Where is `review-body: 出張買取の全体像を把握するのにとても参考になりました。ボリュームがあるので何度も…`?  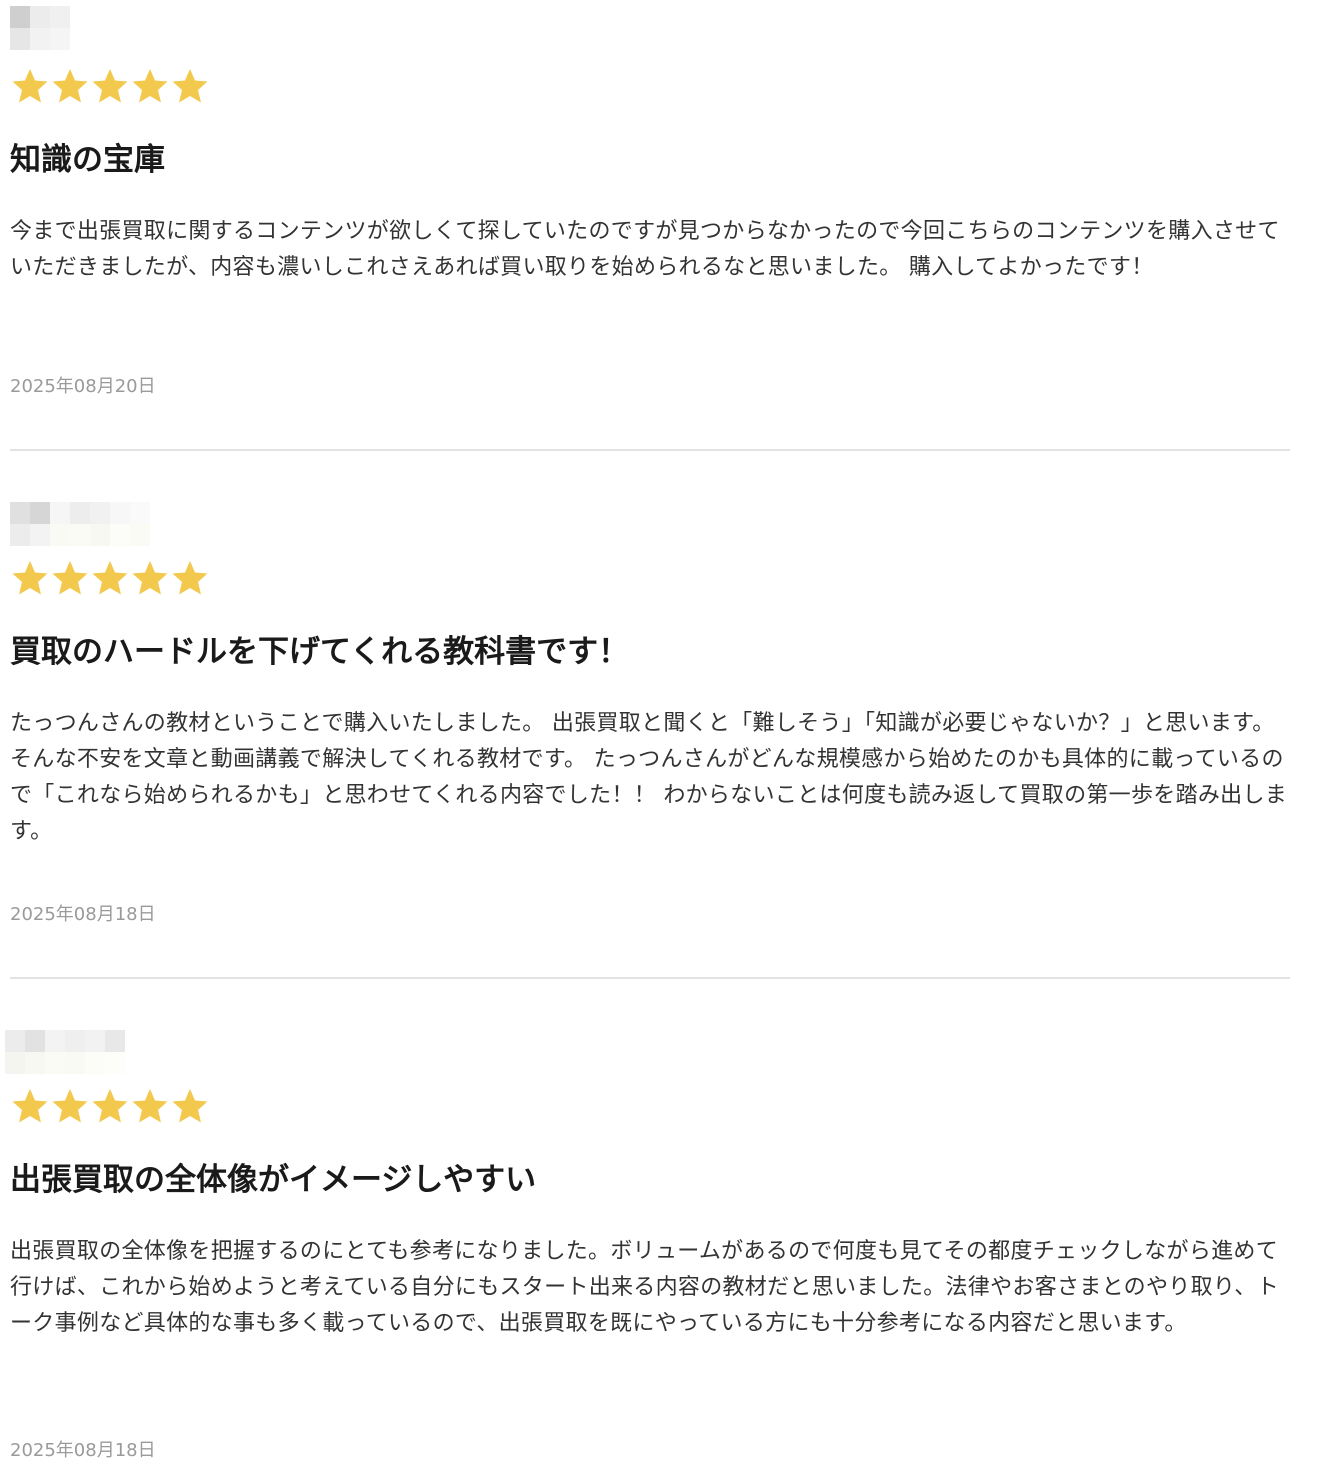
review-body: 出張買取の全体像を把握するのにとても参考になりました。ボリュームがあるので何度も… is located at coordinates (644, 1287).